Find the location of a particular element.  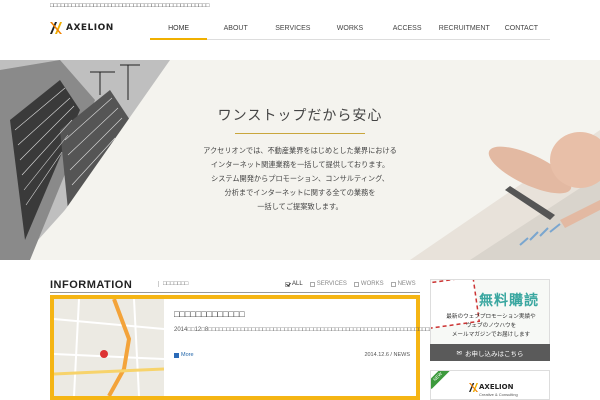

news-title: □□□□□□□□□□□□□ is located at coordinates (209, 314).